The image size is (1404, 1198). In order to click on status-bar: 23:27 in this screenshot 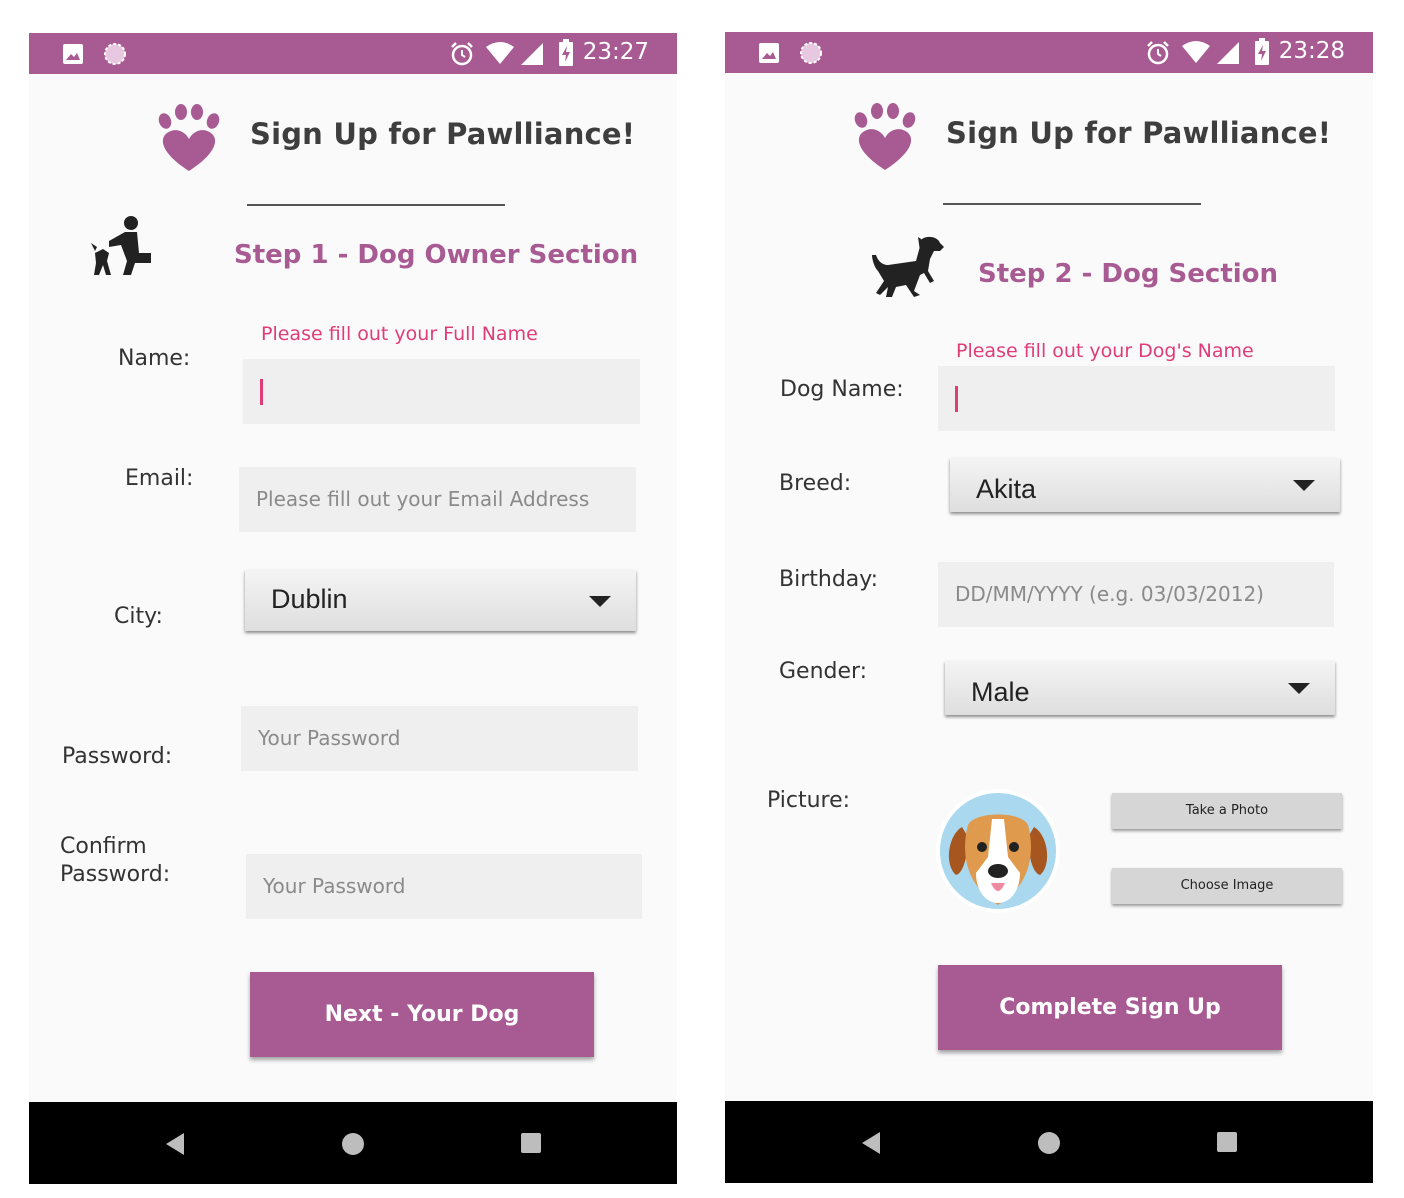, I will do `click(353, 53)`.